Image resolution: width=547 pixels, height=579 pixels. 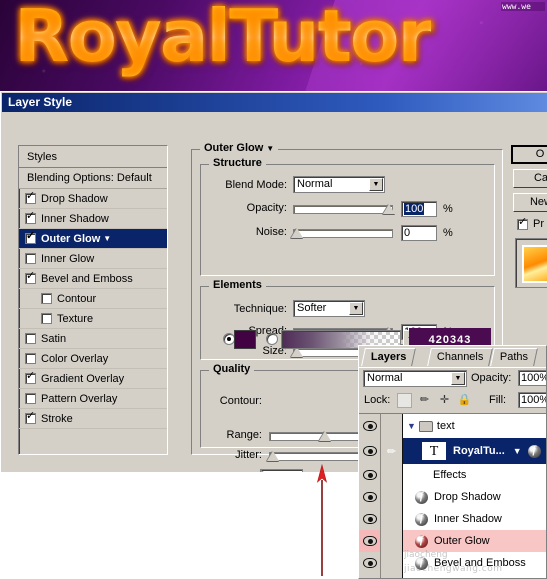 What do you see at coordinates (30, 258) in the screenshot?
I see `checkbox-inner-glow` at bounding box center [30, 258].